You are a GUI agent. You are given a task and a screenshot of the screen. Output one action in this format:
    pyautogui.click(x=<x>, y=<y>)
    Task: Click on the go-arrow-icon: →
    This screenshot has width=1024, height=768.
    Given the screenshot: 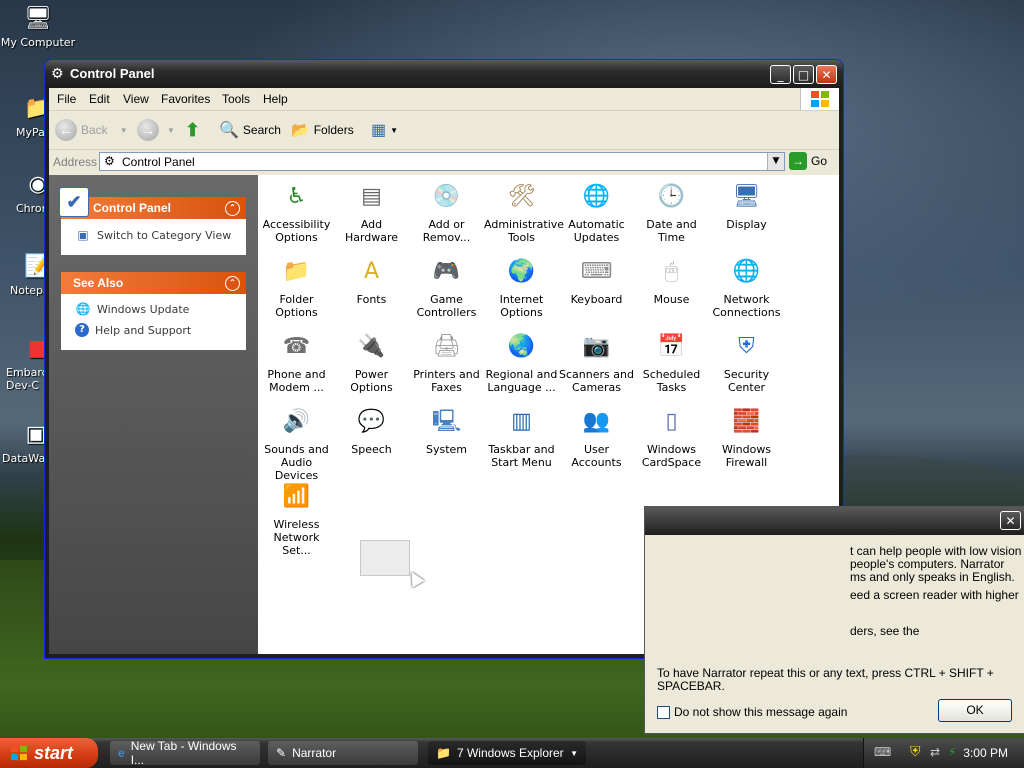 What is the action you would take?
    pyautogui.click(x=798, y=161)
    